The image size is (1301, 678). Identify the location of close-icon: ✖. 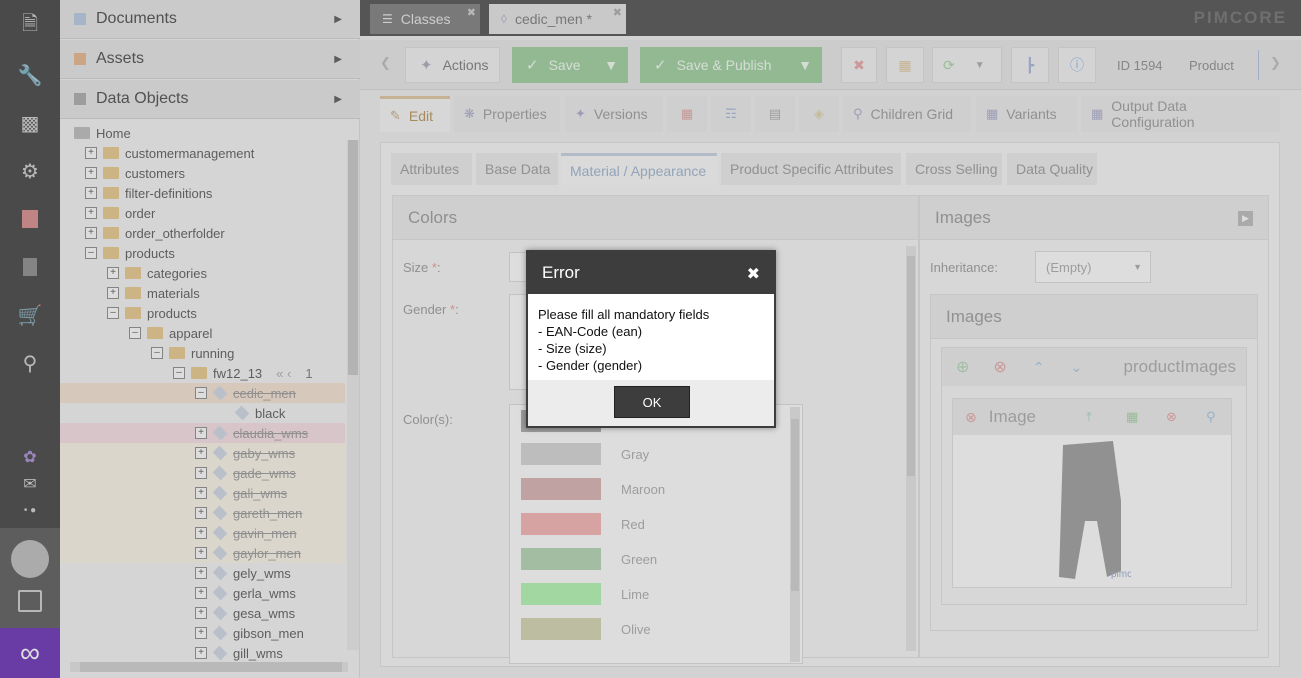
(753, 274).